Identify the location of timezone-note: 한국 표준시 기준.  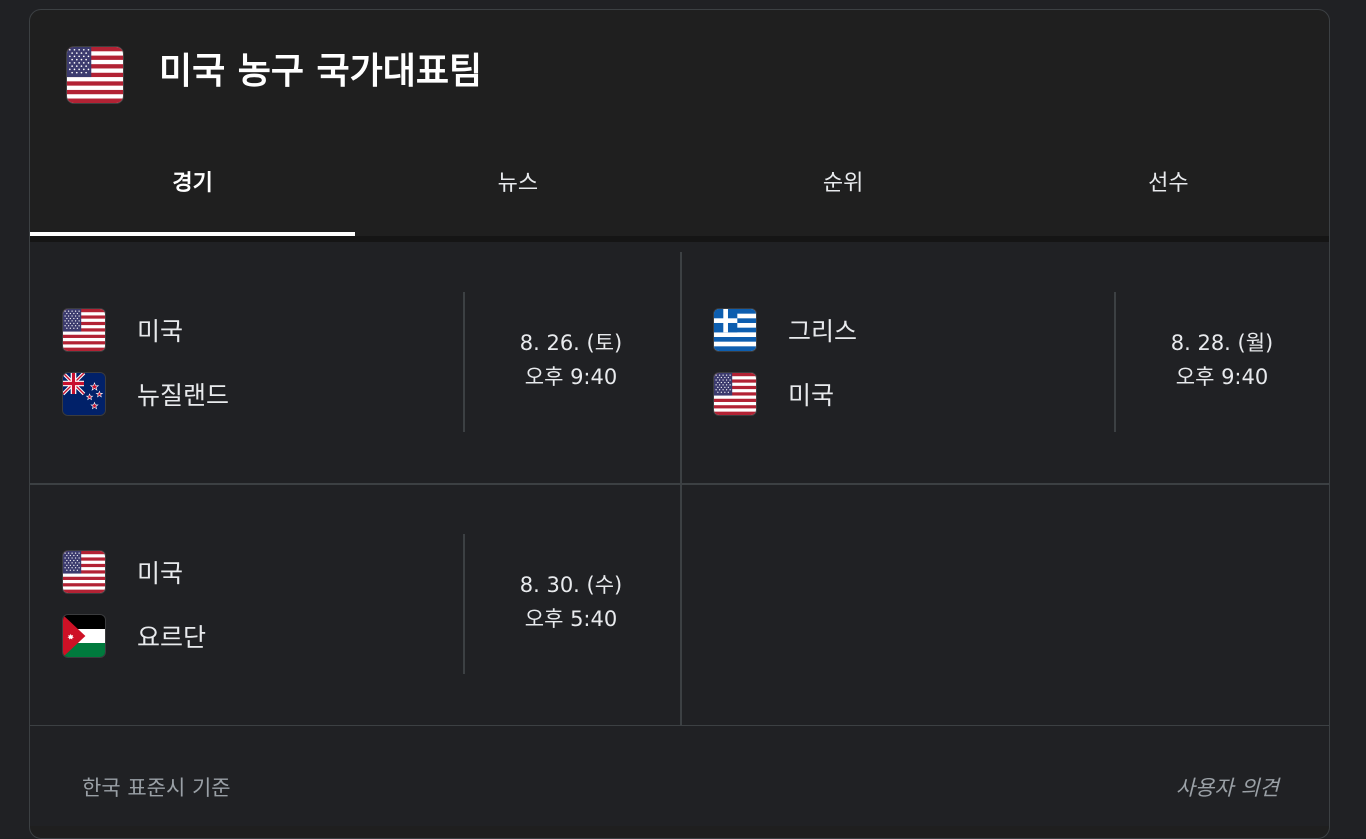
(156, 788).